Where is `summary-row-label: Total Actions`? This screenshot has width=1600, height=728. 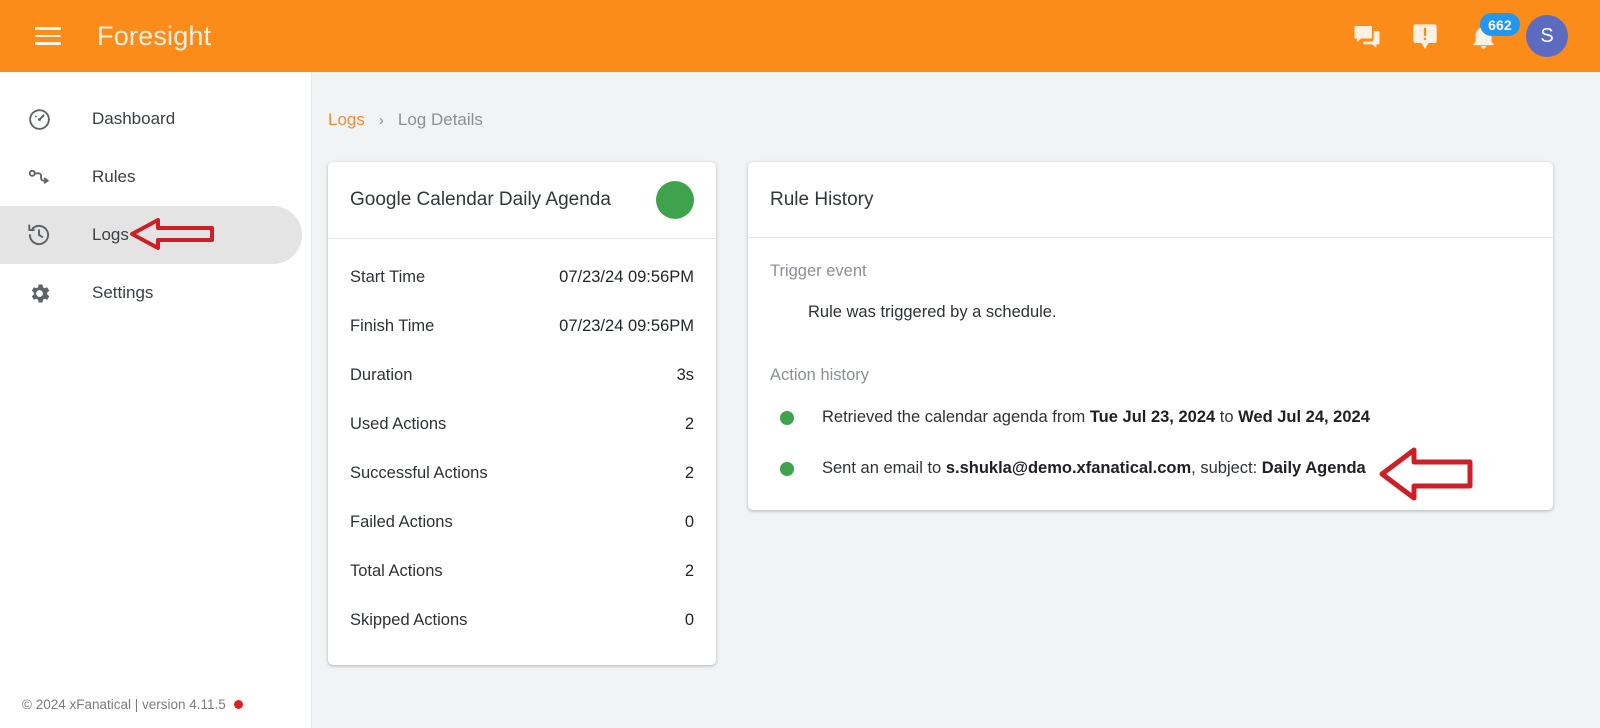 summary-row-label: Total Actions is located at coordinates (396, 571).